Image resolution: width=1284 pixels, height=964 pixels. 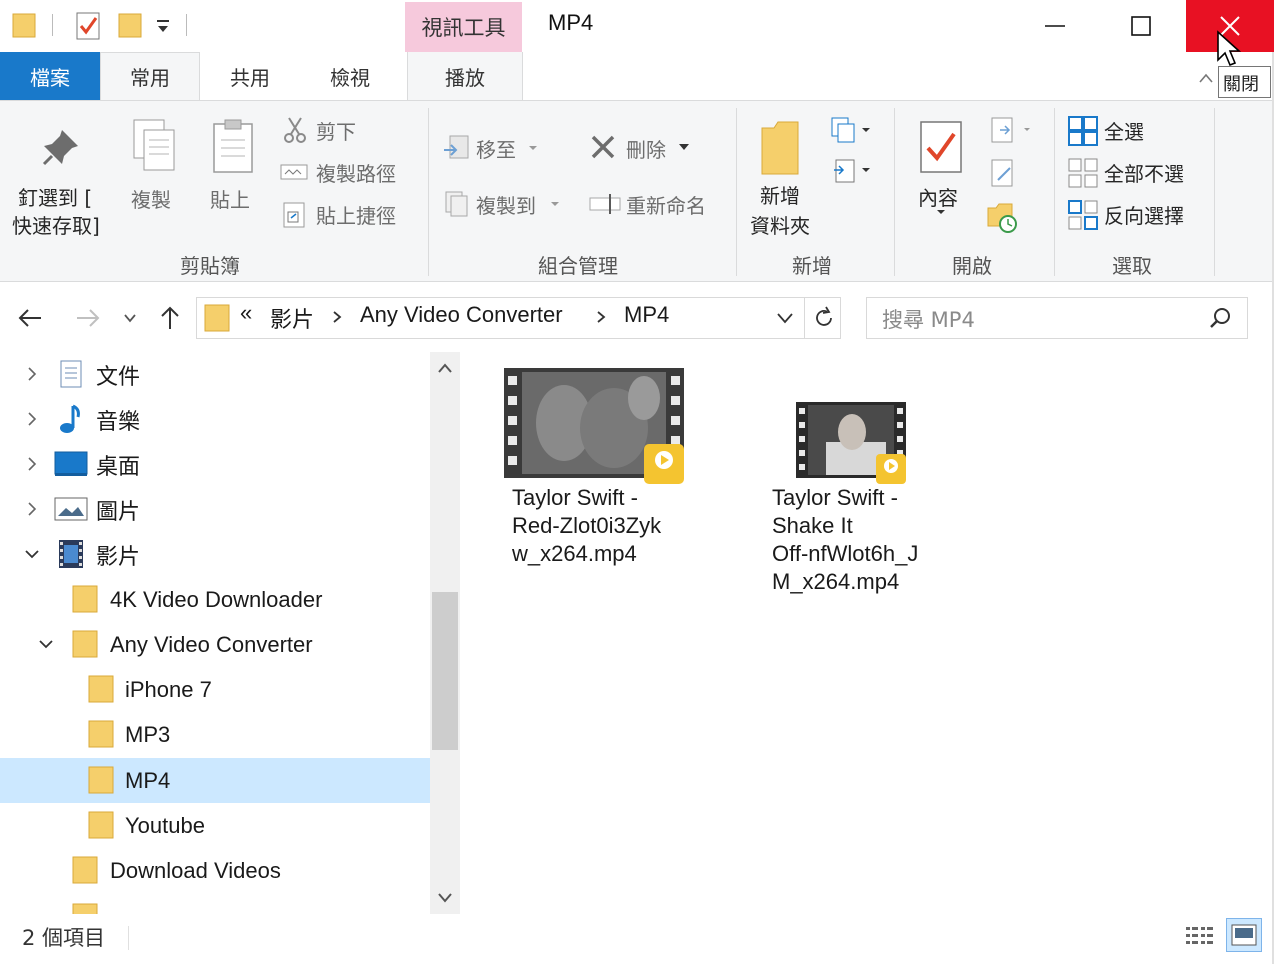 I want to click on new-folder-button: 新增 資料夾, so click(x=783, y=179).